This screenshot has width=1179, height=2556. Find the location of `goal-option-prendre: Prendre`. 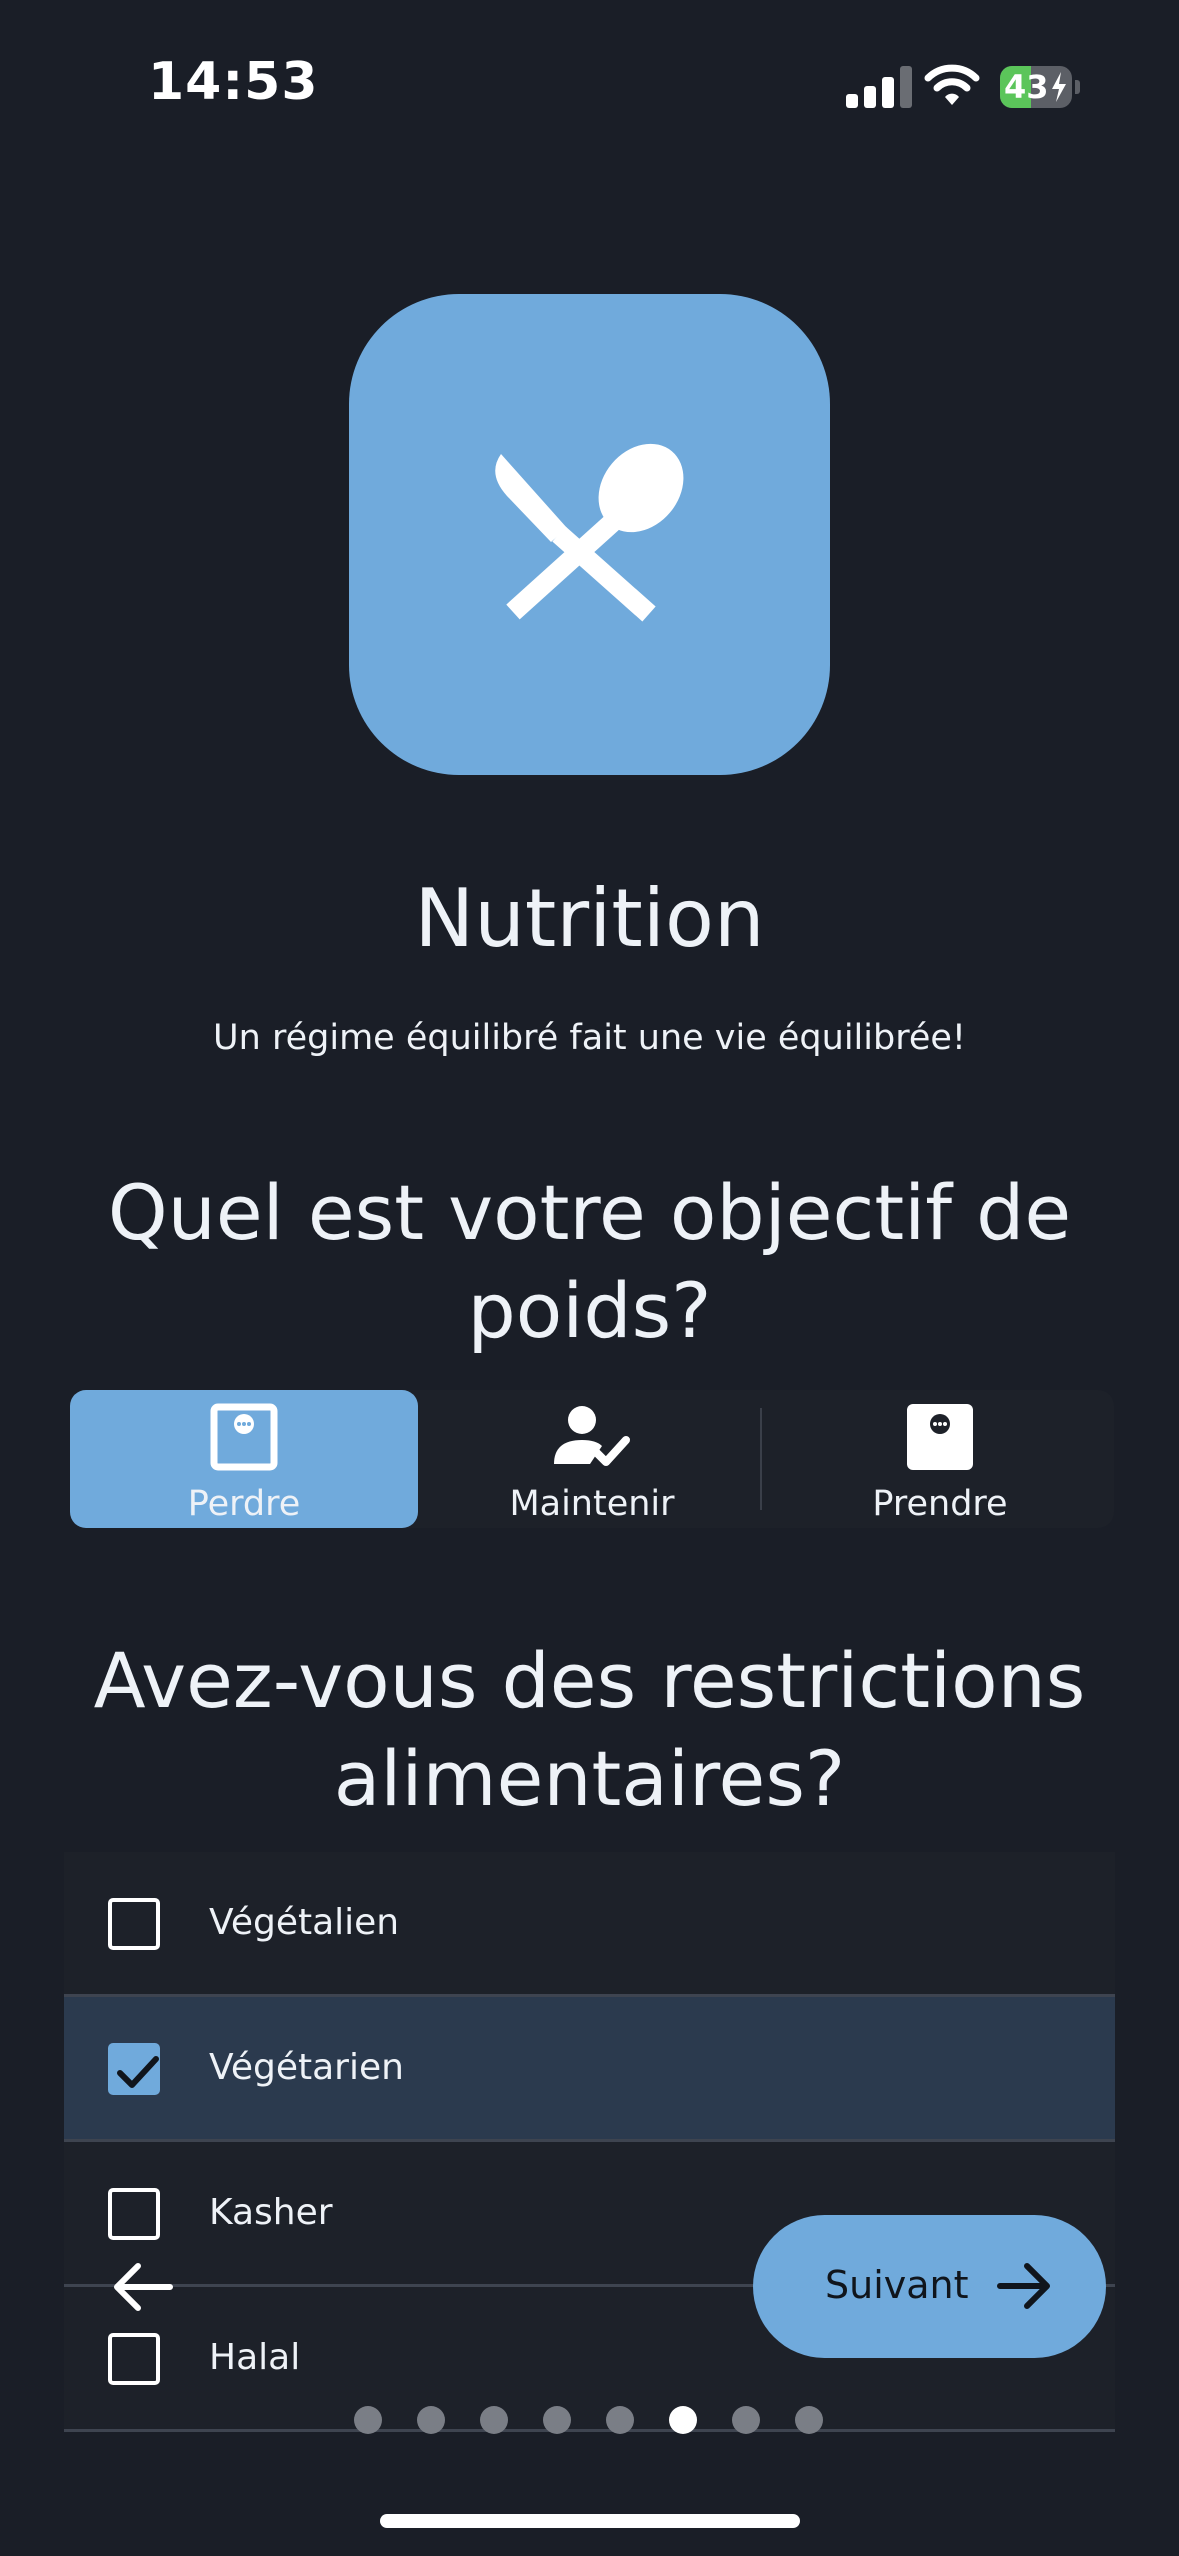

goal-option-prendre: Prendre is located at coordinates (940, 1459).